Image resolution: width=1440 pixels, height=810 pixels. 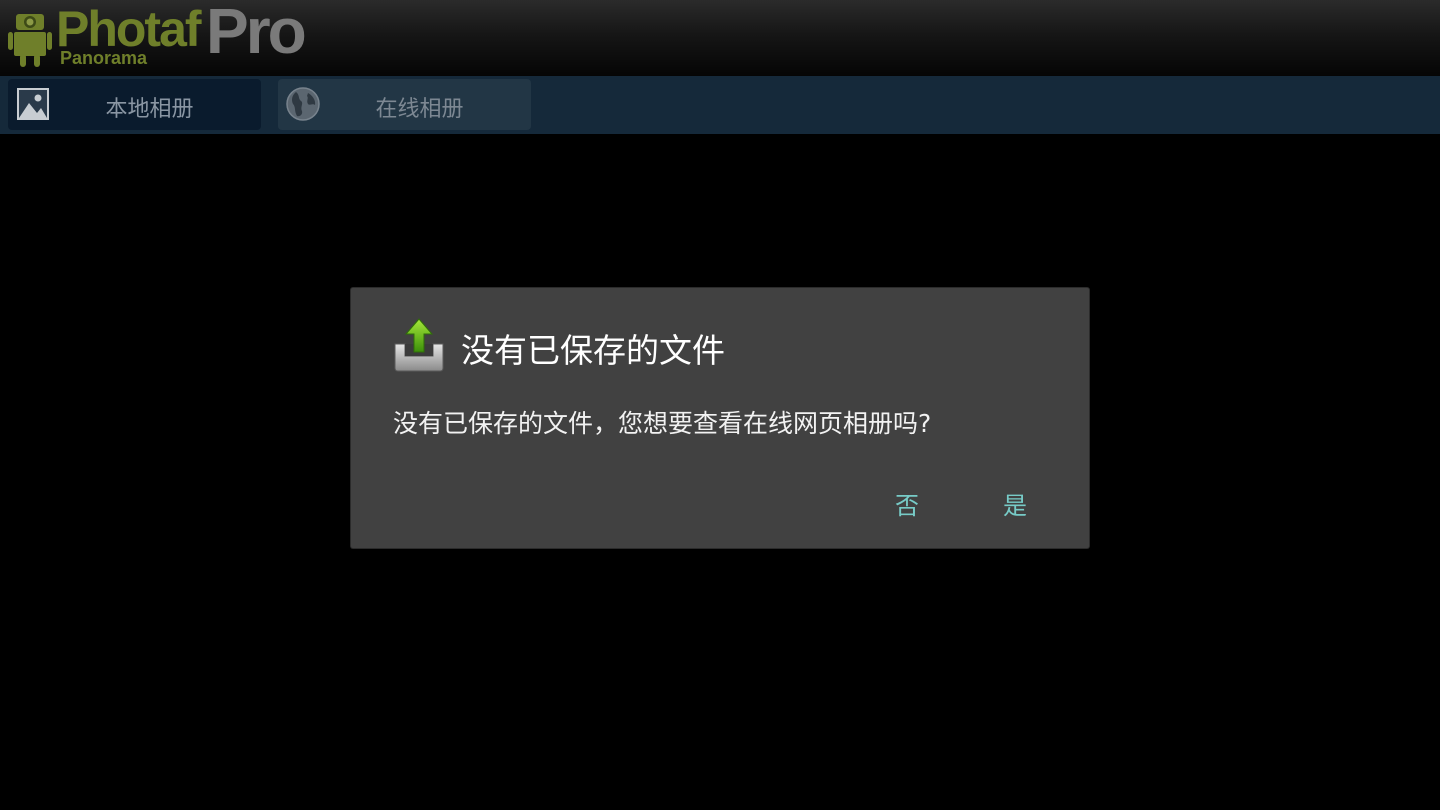 What do you see at coordinates (419, 109) in the screenshot?
I see `tab-online-label: 在线相册` at bounding box center [419, 109].